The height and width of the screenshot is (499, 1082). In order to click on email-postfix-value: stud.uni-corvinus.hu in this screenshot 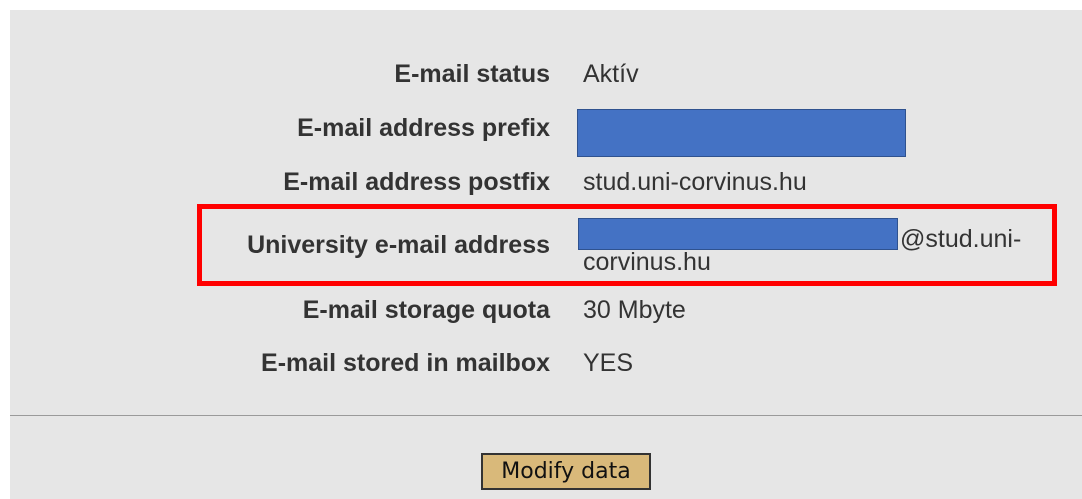, I will do `click(695, 182)`.